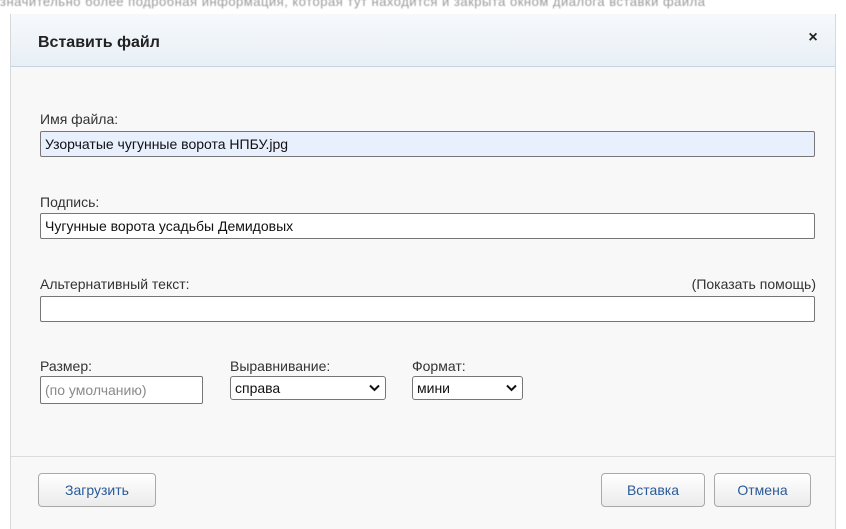 This screenshot has height=529, width=846. I want to click on format-select: мини, so click(467, 388).